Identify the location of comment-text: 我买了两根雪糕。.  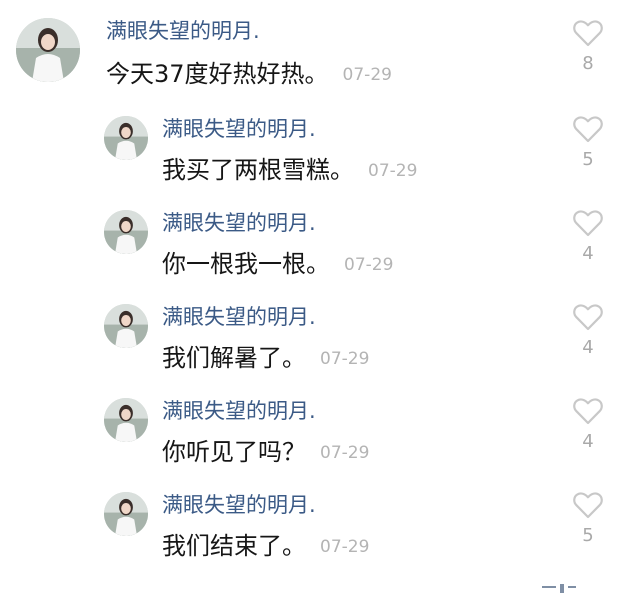
(258, 170).